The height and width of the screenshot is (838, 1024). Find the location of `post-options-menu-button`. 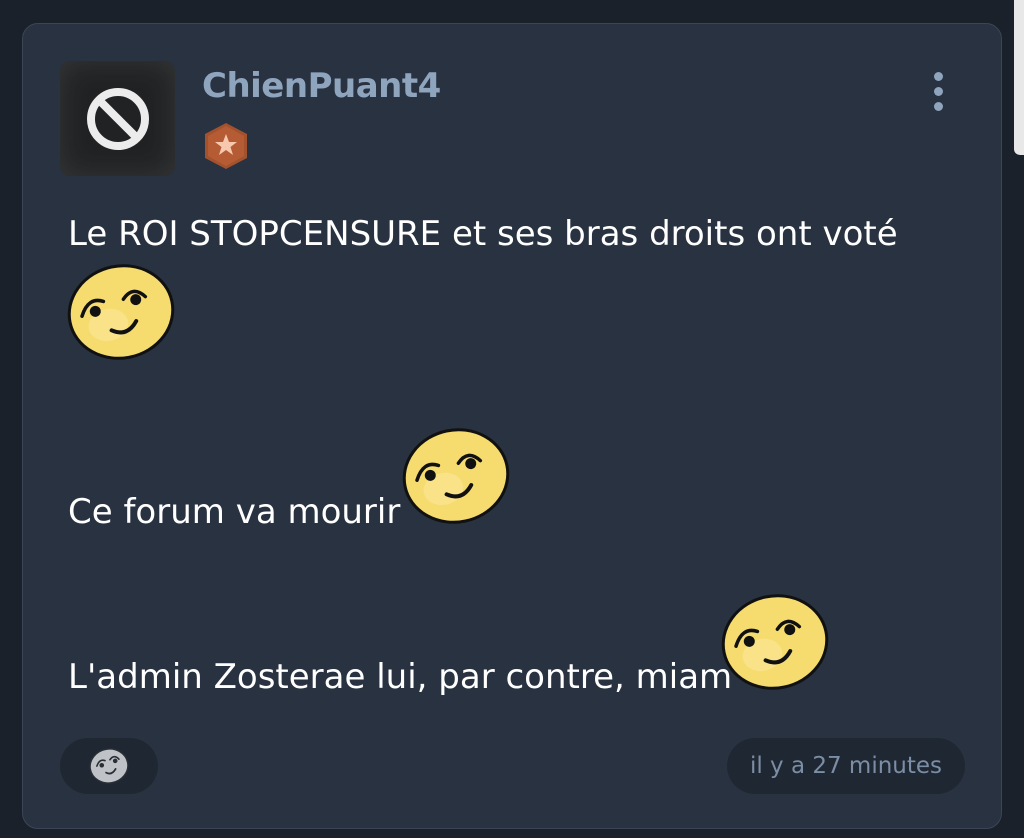

post-options-menu-button is located at coordinates (938, 91).